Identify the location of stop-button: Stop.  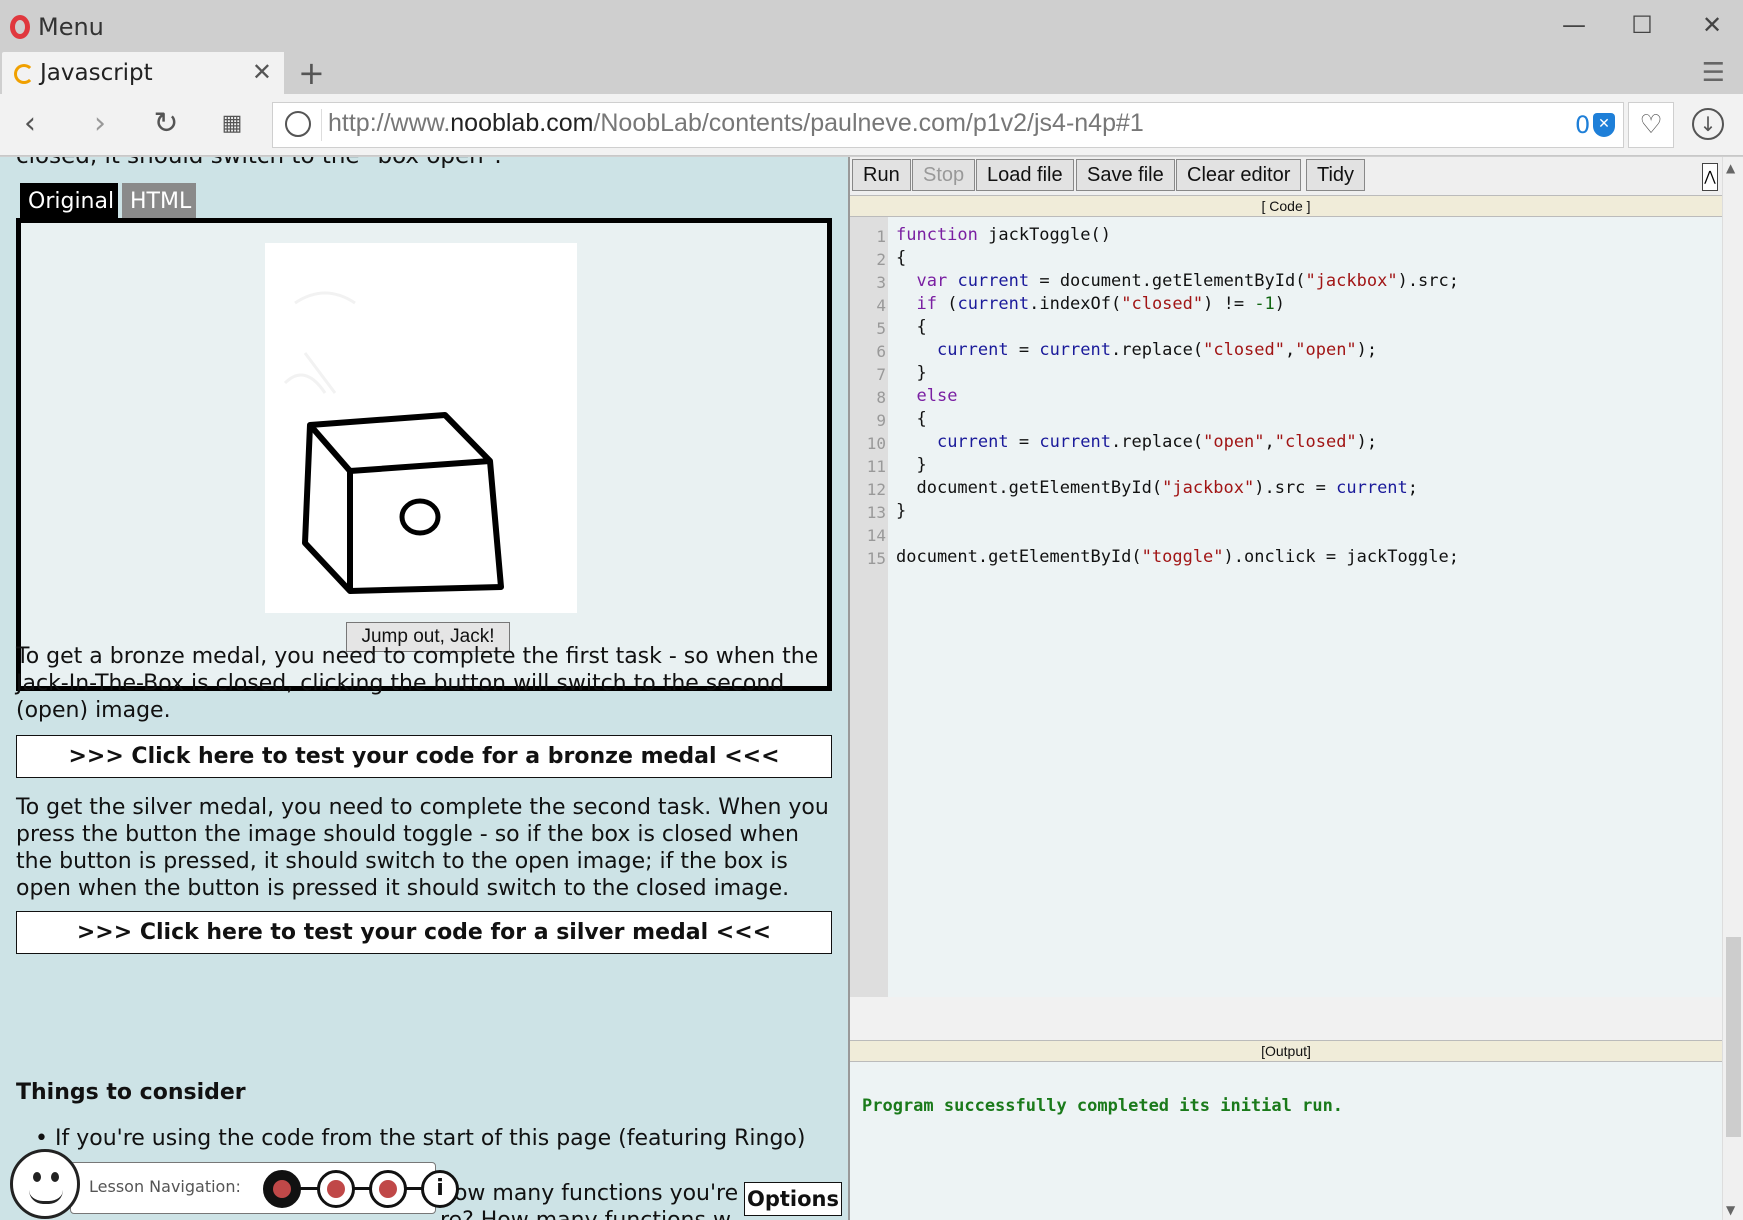
(944, 175).